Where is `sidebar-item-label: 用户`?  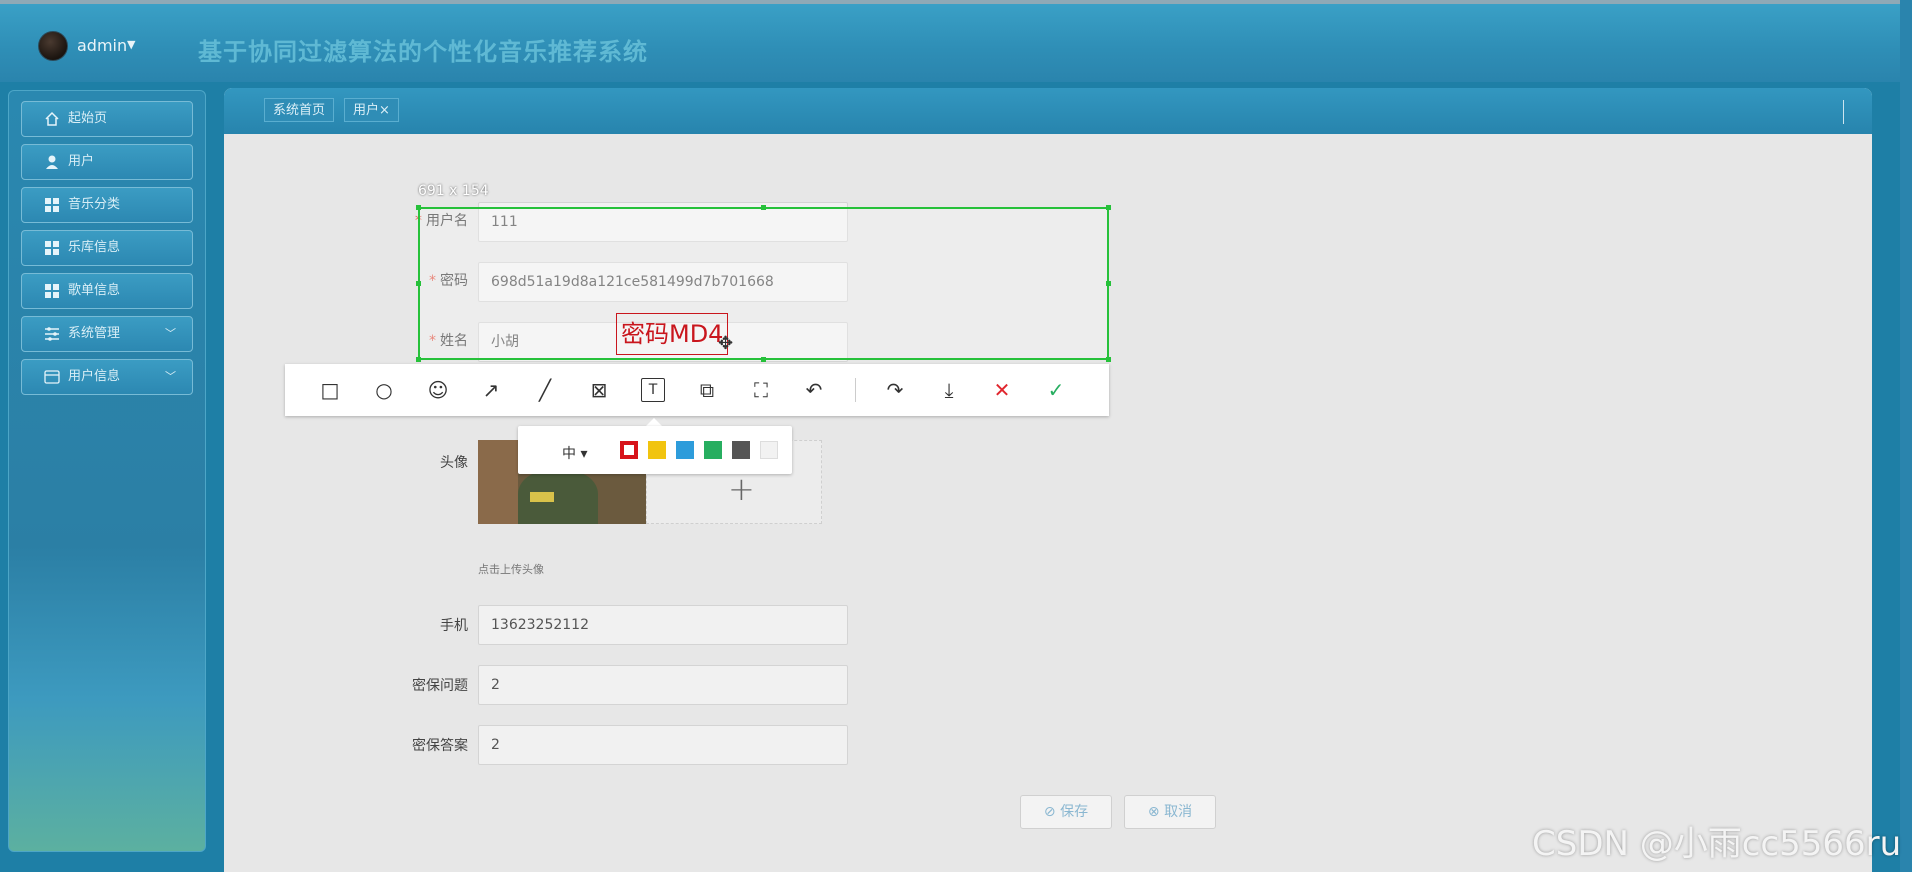 sidebar-item-label: 用户 is located at coordinates (81, 161).